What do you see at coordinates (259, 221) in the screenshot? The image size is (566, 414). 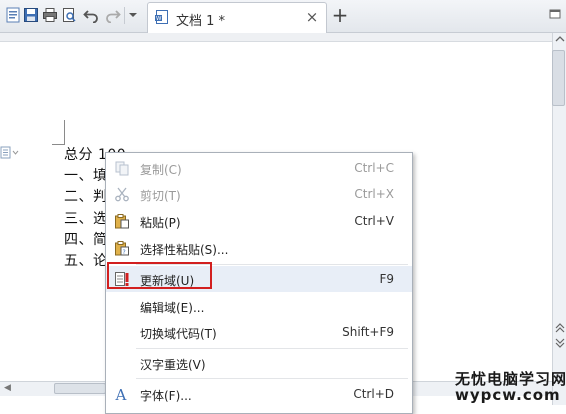 I see `menu-item-paste: 粘贴(P) Ctrl+V` at bounding box center [259, 221].